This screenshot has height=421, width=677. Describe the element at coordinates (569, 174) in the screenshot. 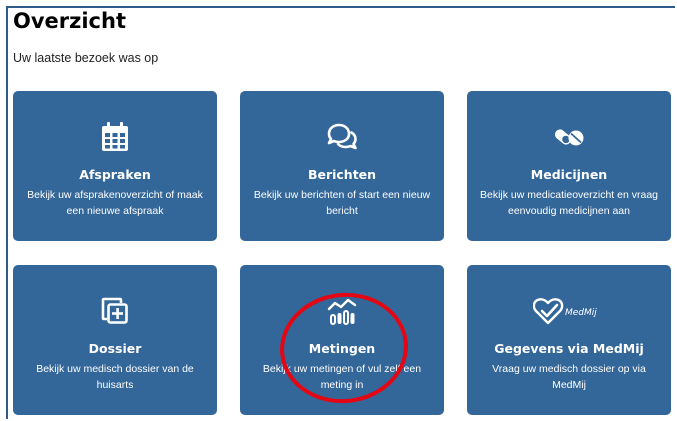

I see `card-title: Medicijnen` at that location.